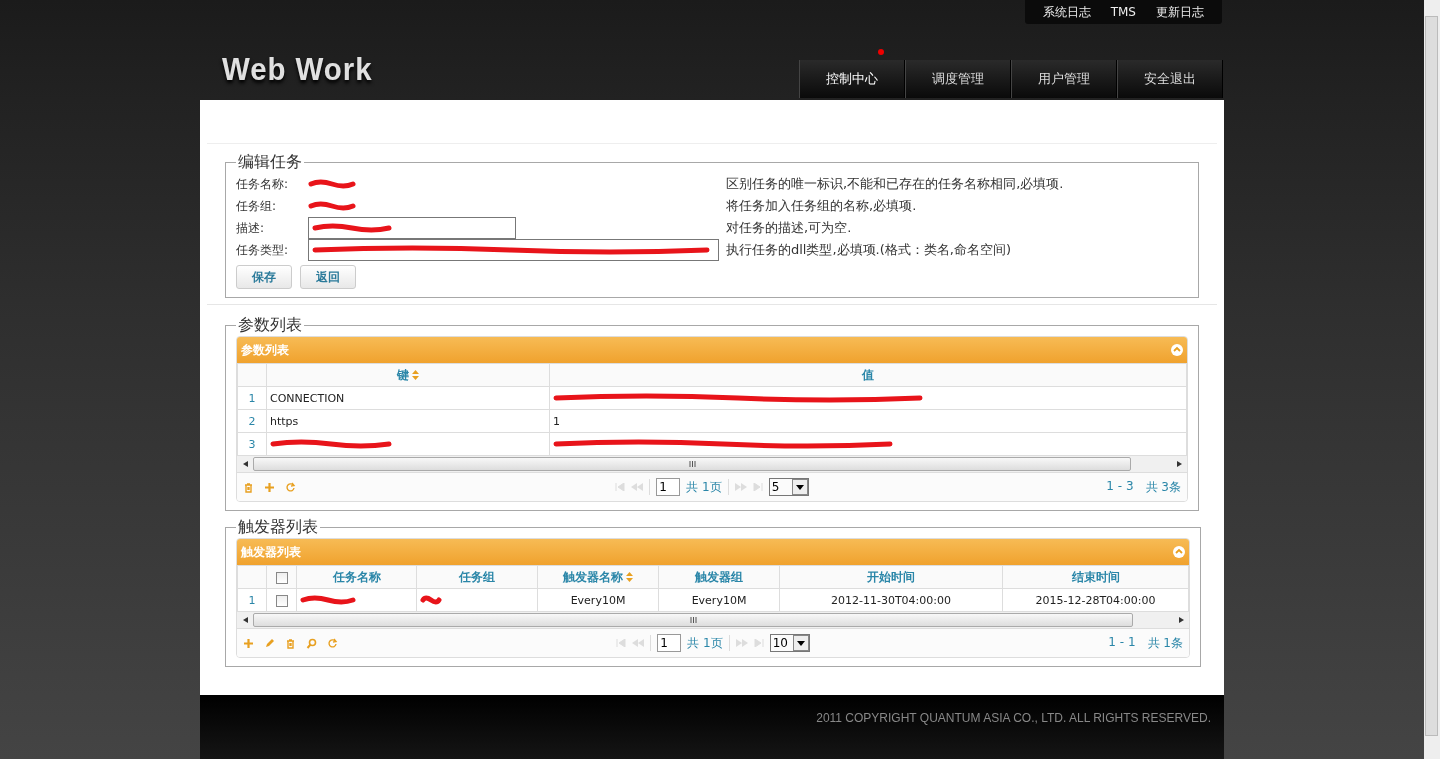  I want to click on grid-title: 触发器列表, so click(271, 552).